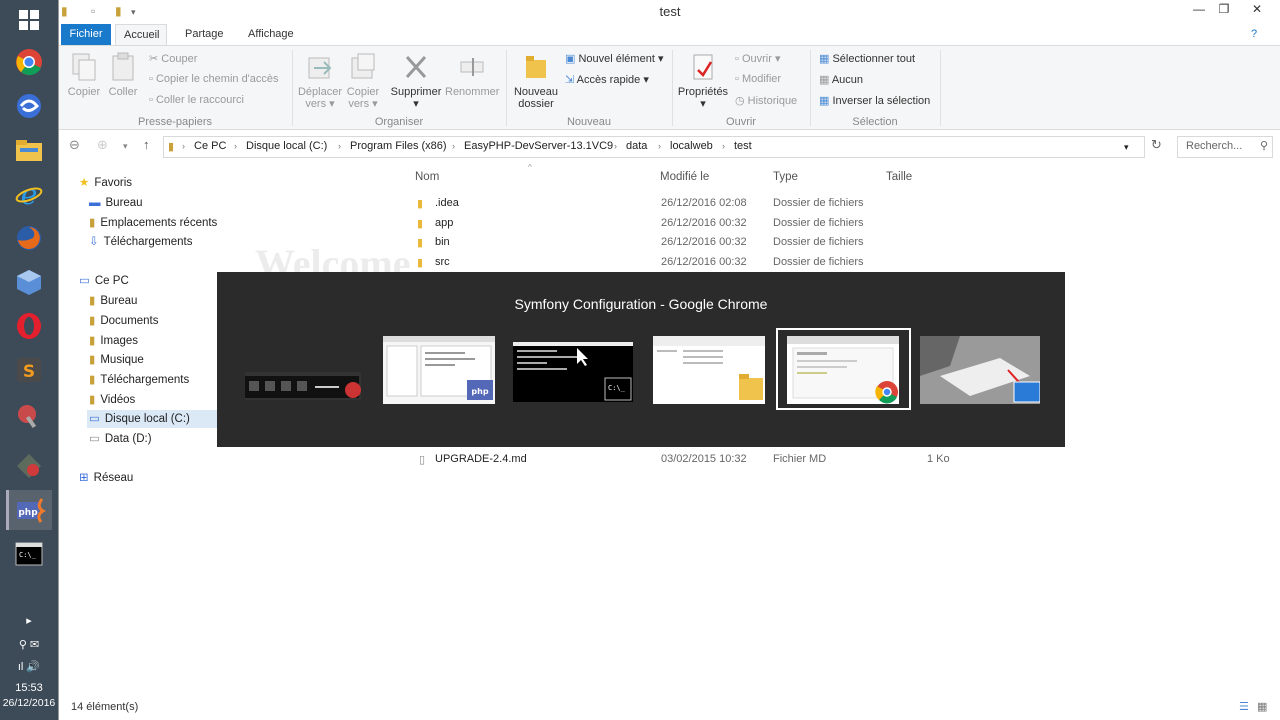 The image size is (1280, 720). Describe the element at coordinates (106, 478) in the screenshot. I see `nav-reseau: ⊞ Réseau` at that location.